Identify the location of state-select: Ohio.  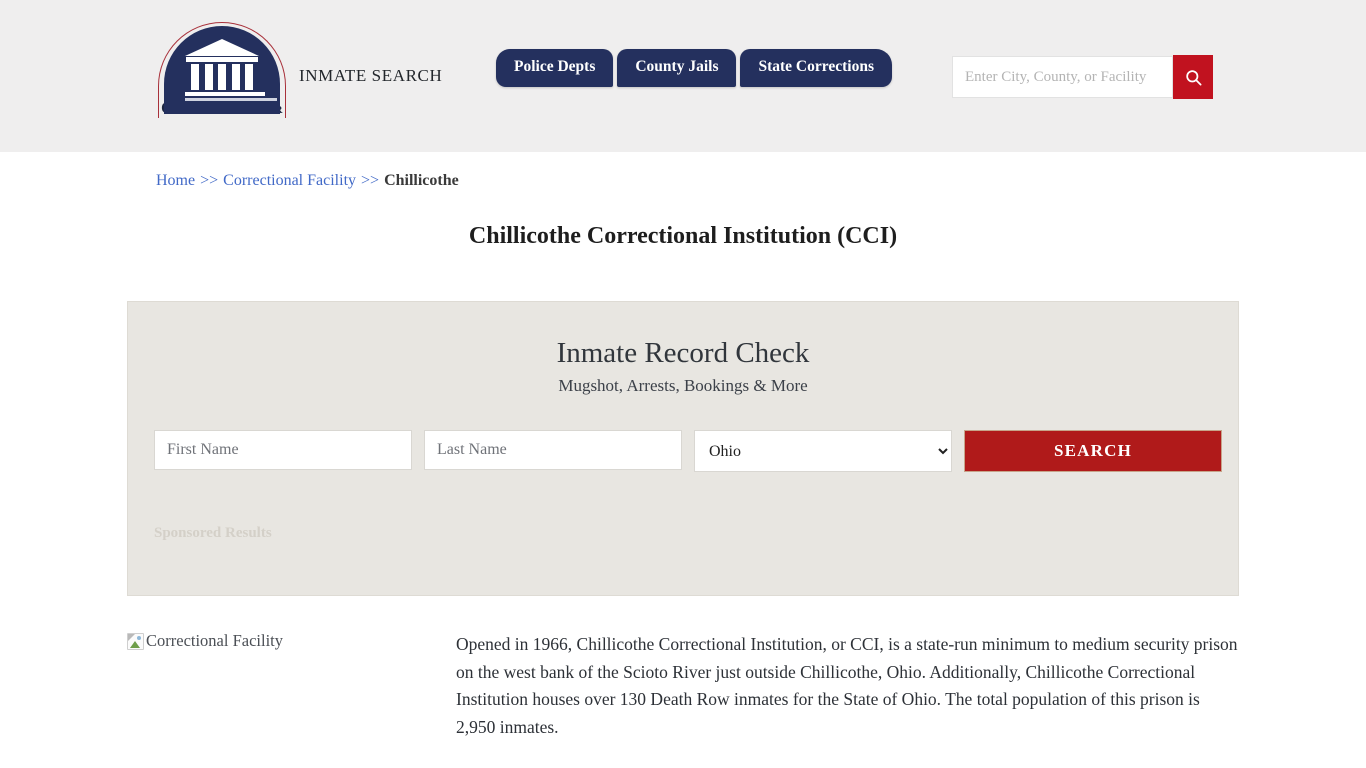
(823, 451).